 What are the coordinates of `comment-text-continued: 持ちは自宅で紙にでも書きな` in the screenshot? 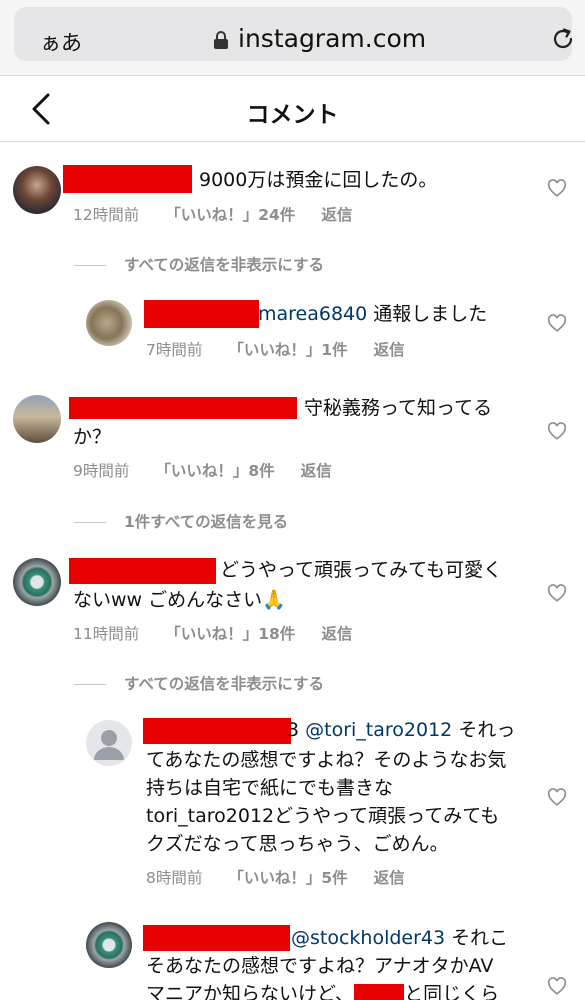 It's located at (270, 788).